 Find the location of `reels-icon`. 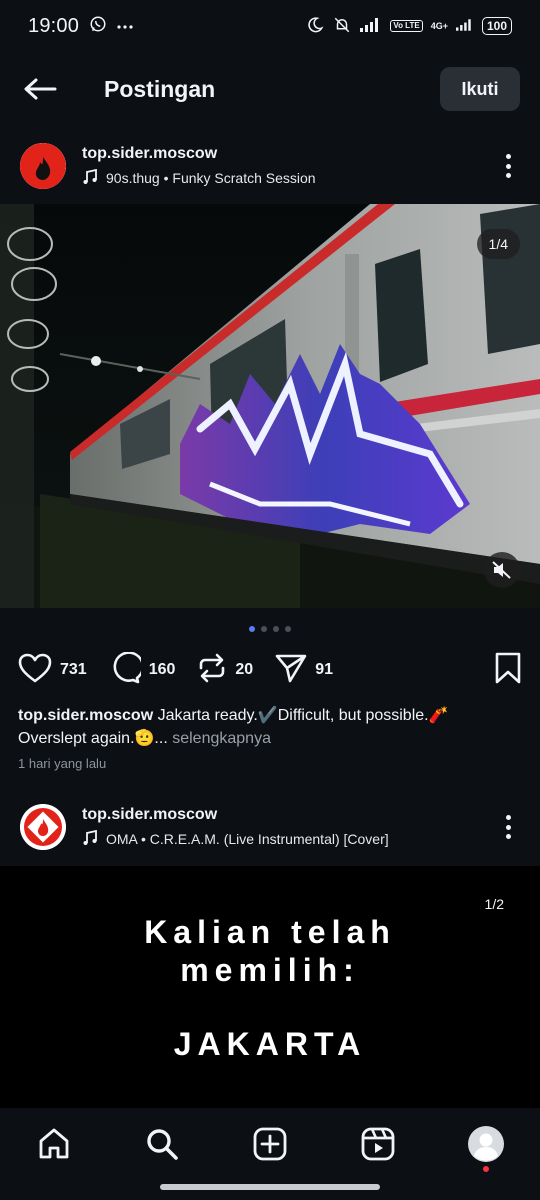

reels-icon is located at coordinates (378, 1146).